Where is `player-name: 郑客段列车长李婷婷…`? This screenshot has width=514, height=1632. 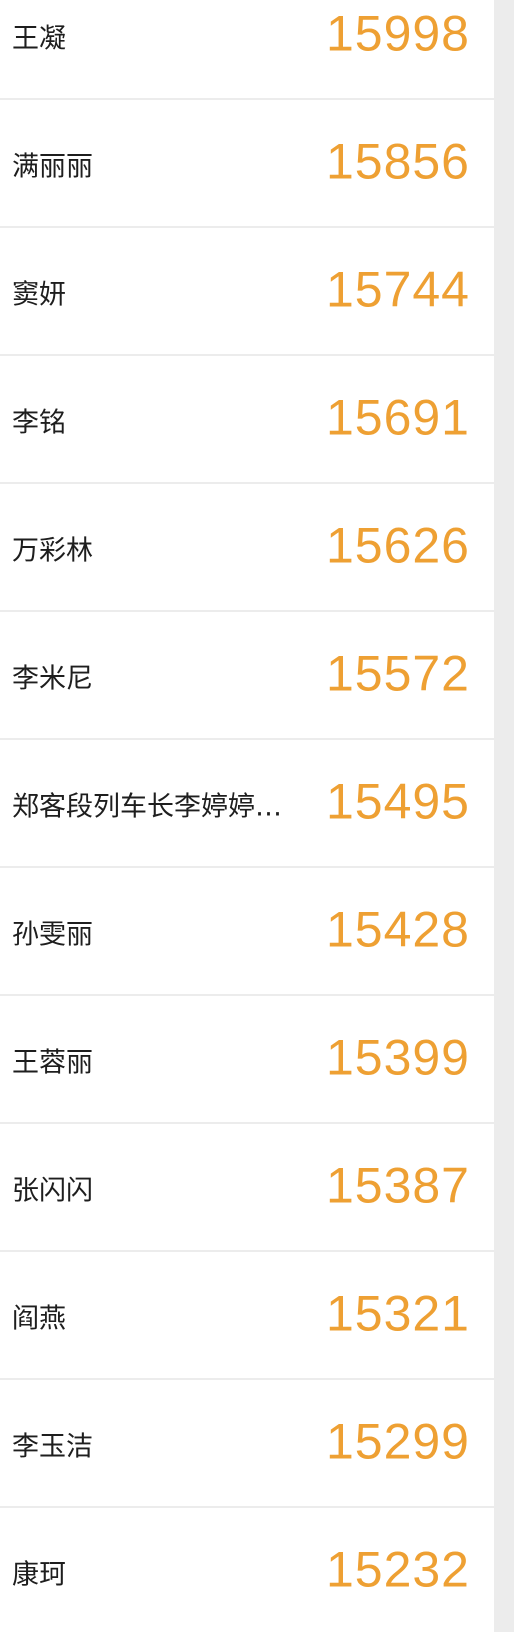
player-name: 郑客段列车长李婷婷… is located at coordinates (147, 807).